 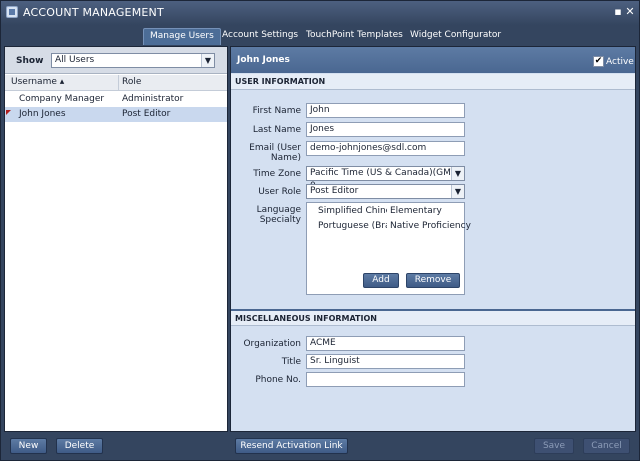 I want to click on table-row-selected: John Jones Post Editor, so click(x=116, y=114).